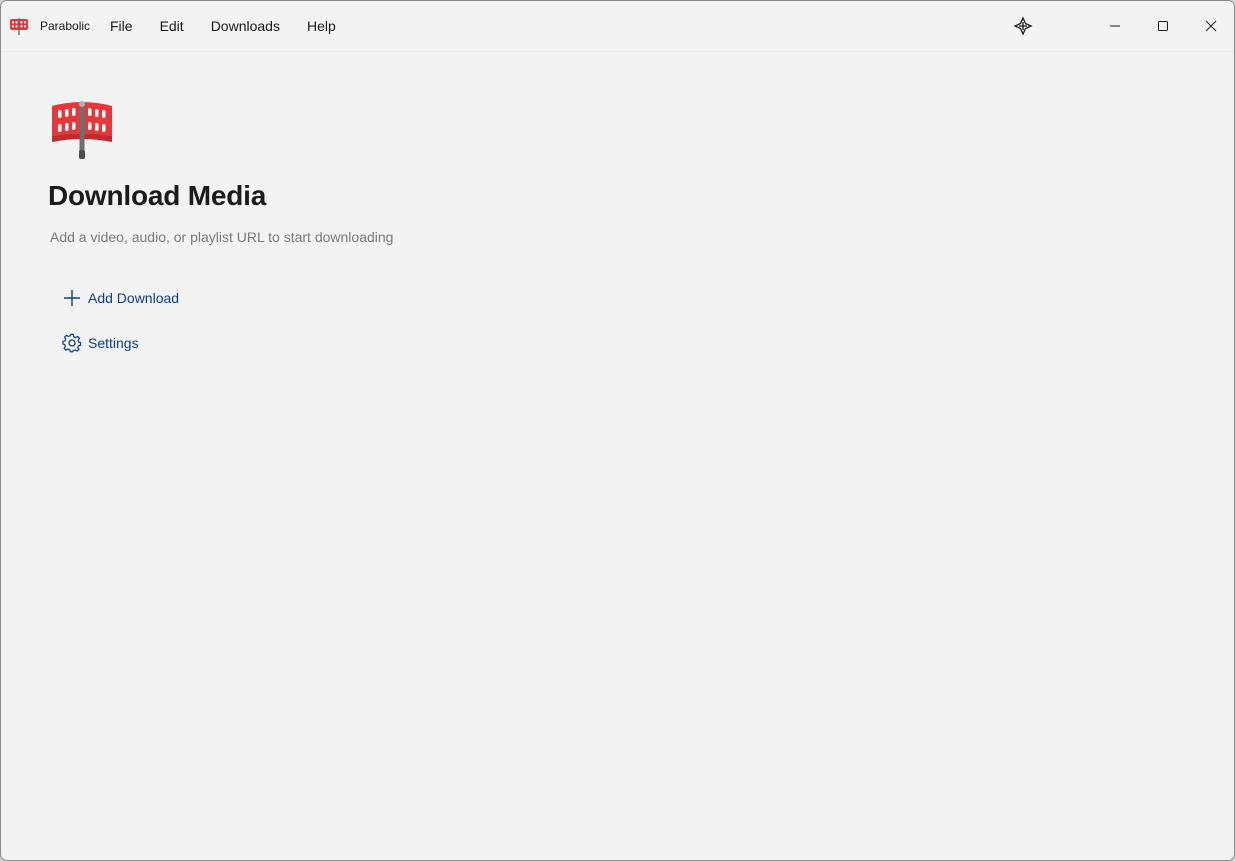  What do you see at coordinates (19, 26) in the screenshot?
I see `parabolic-logo-icon` at bounding box center [19, 26].